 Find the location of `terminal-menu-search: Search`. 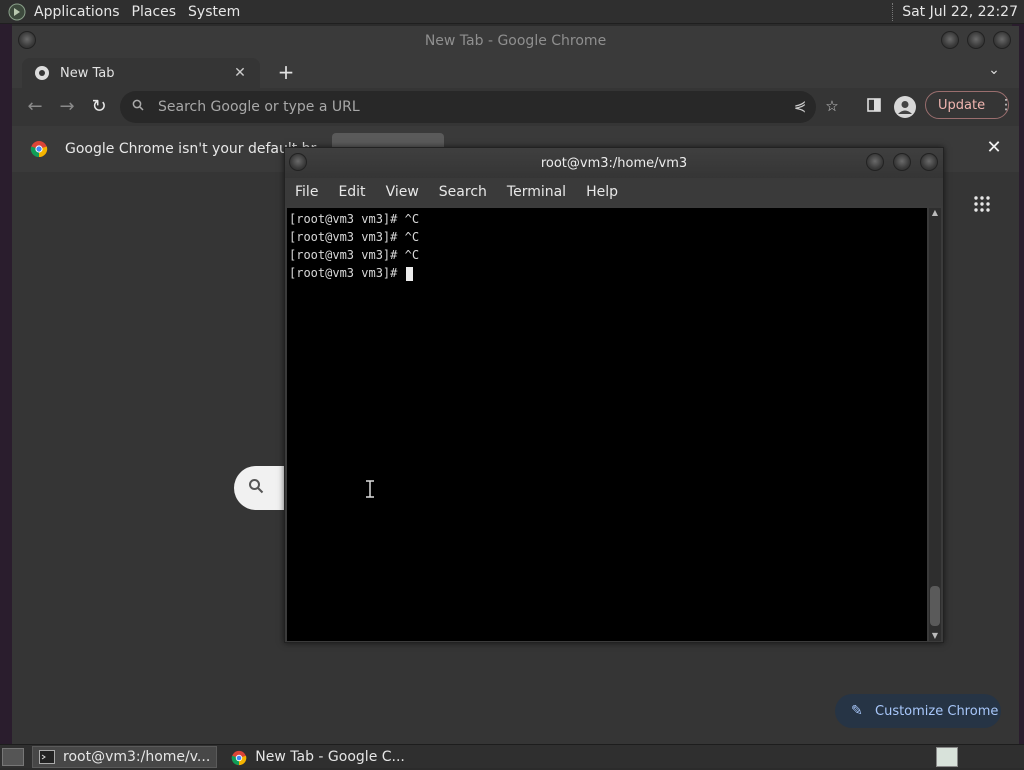

terminal-menu-search: Search is located at coordinates (463, 192).